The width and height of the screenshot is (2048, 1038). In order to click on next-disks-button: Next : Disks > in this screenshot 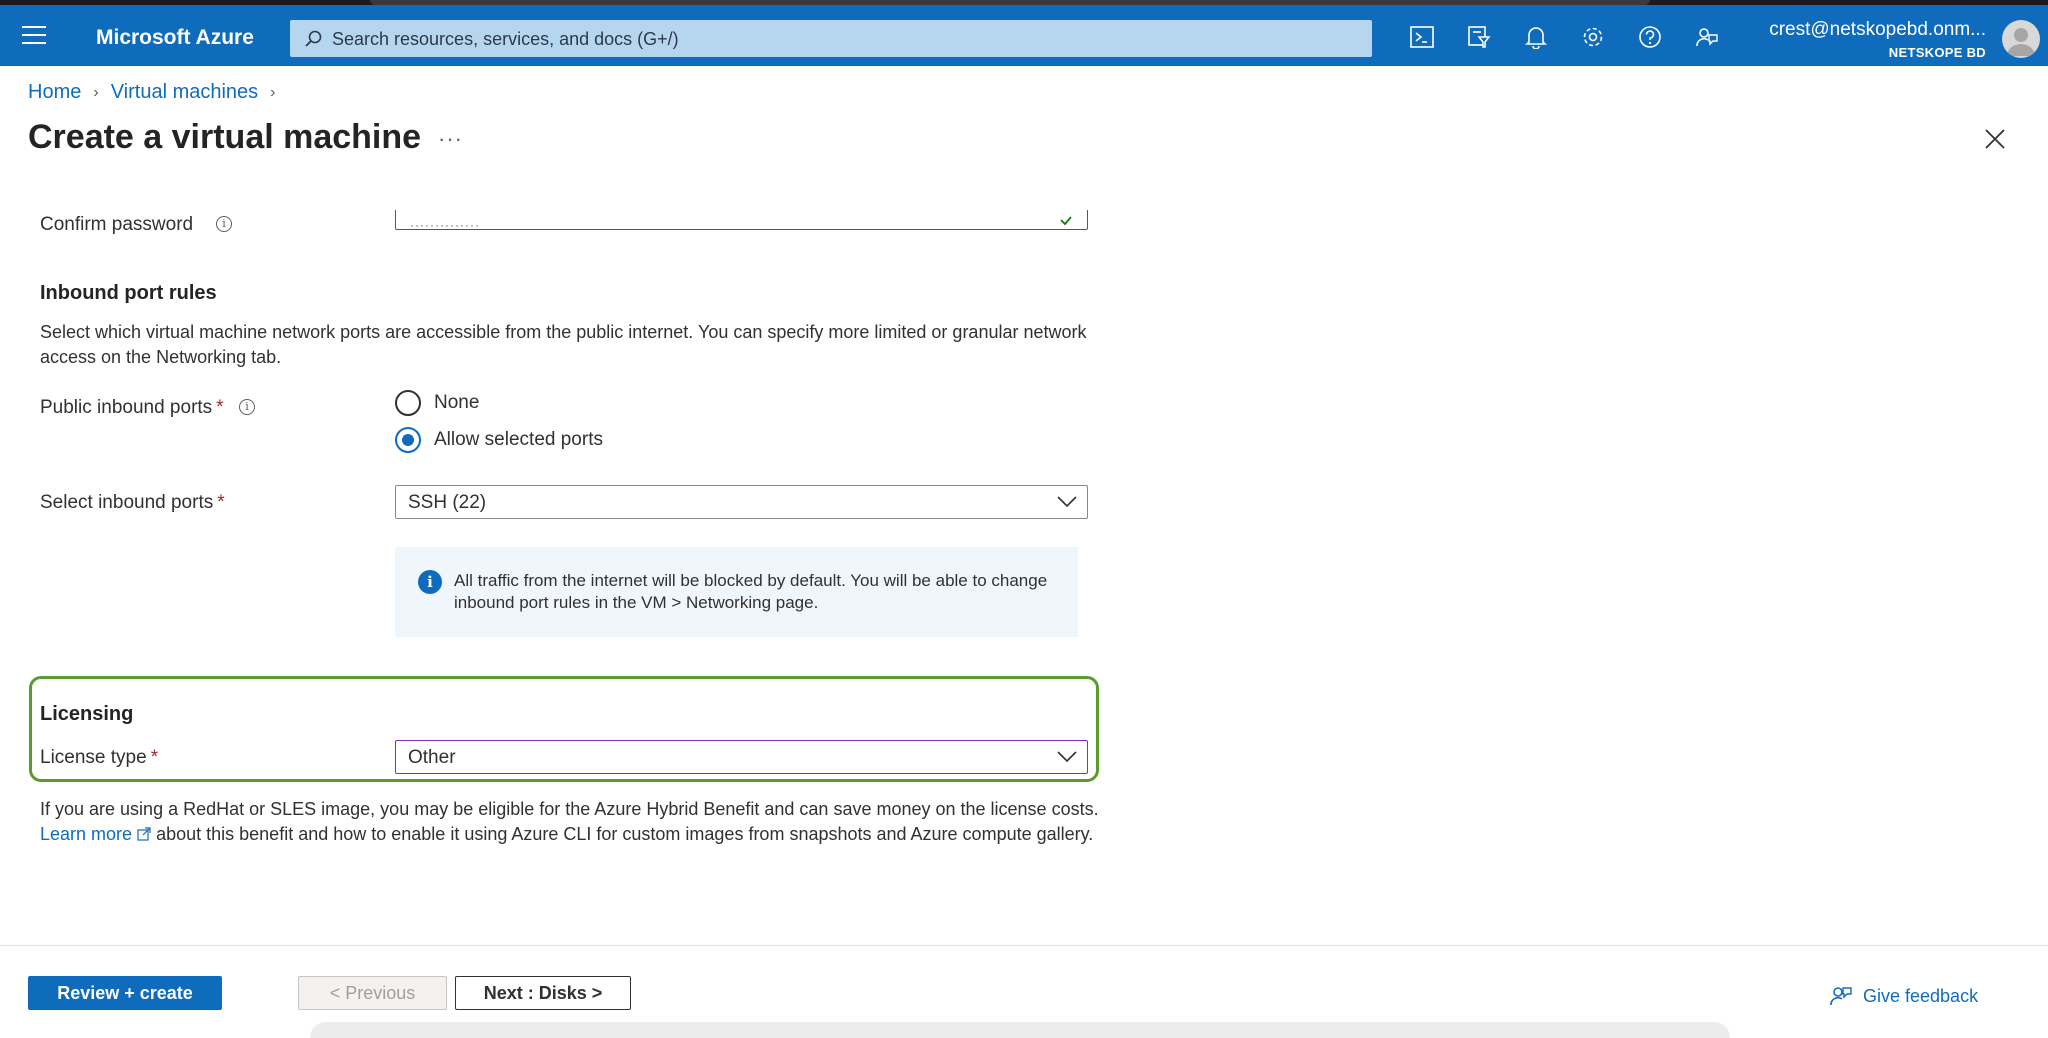, I will do `click(543, 993)`.